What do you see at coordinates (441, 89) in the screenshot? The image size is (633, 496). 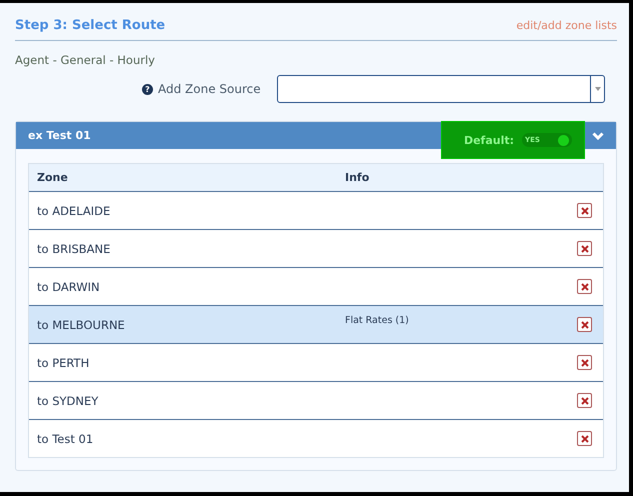 I see `zone-source-select` at bounding box center [441, 89].